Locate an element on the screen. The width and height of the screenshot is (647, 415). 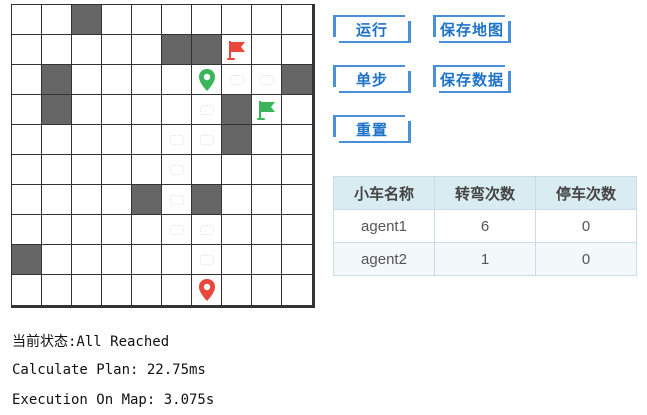
save-data-button: 保存数据 is located at coordinates (472, 79).